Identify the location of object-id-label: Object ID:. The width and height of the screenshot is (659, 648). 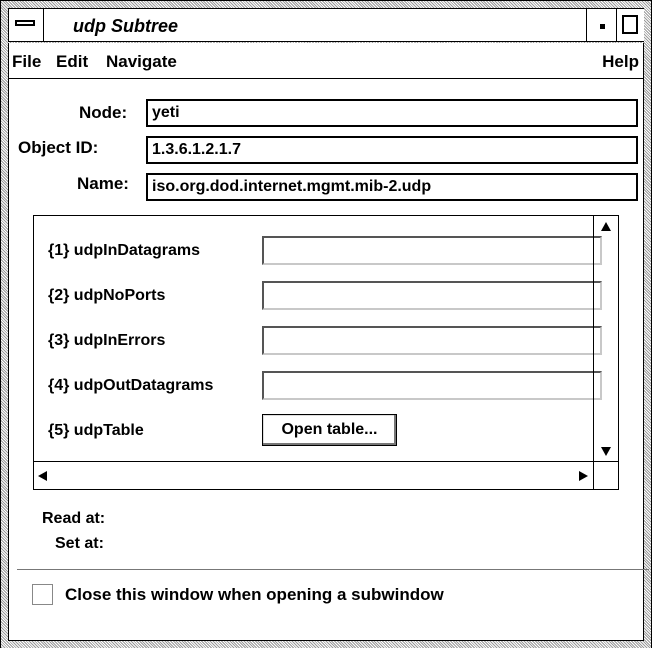
(58, 147).